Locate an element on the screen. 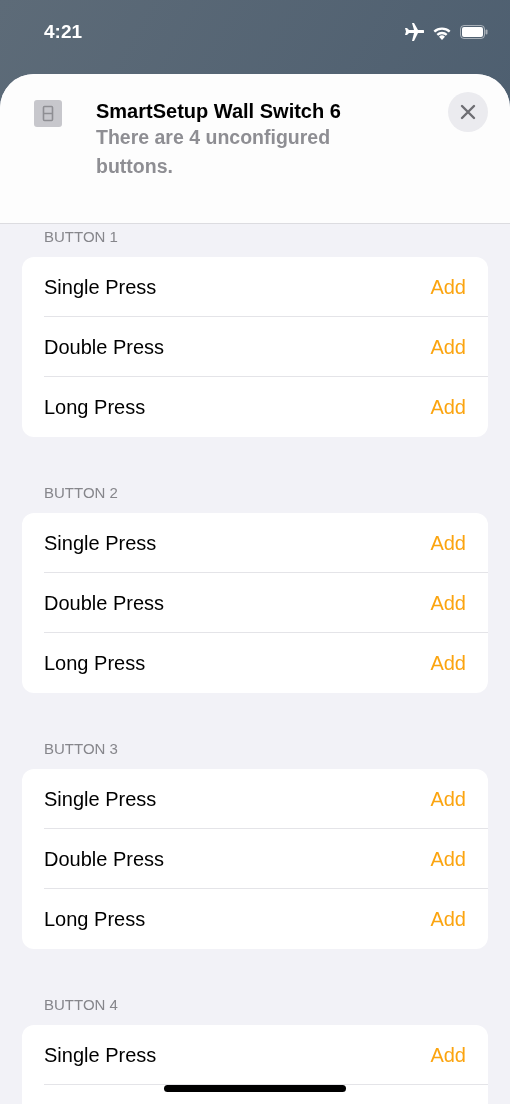 This screenshot has width=510, height=1104. section-header: BUTTON 4 is located at coordinates (81, 1005).